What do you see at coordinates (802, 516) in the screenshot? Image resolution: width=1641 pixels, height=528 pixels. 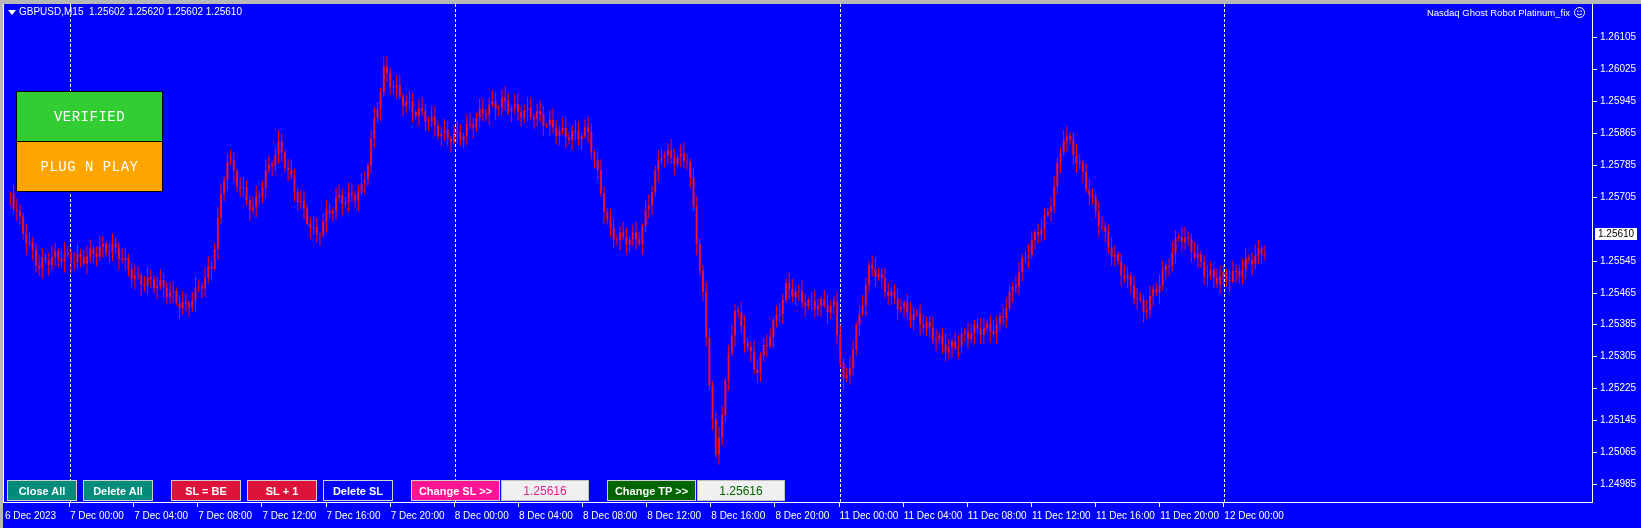 I see `time-label: 8 Dec 20:00` at bounding box center [802, 516].